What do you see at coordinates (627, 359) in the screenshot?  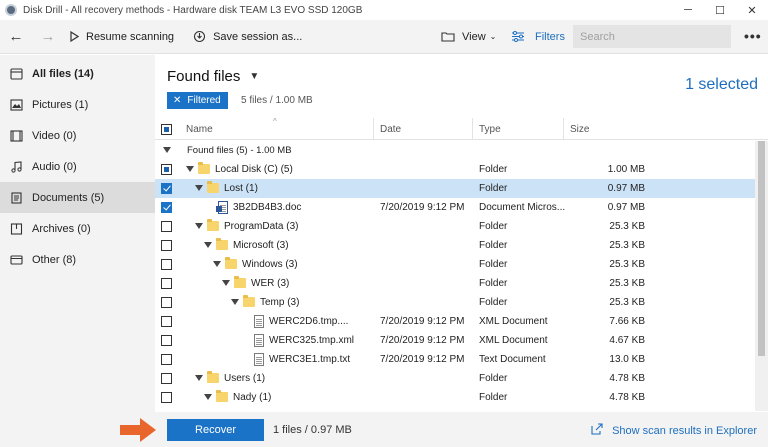 I see `row-size: 13.0 KB` at bounding box center [627, 359].